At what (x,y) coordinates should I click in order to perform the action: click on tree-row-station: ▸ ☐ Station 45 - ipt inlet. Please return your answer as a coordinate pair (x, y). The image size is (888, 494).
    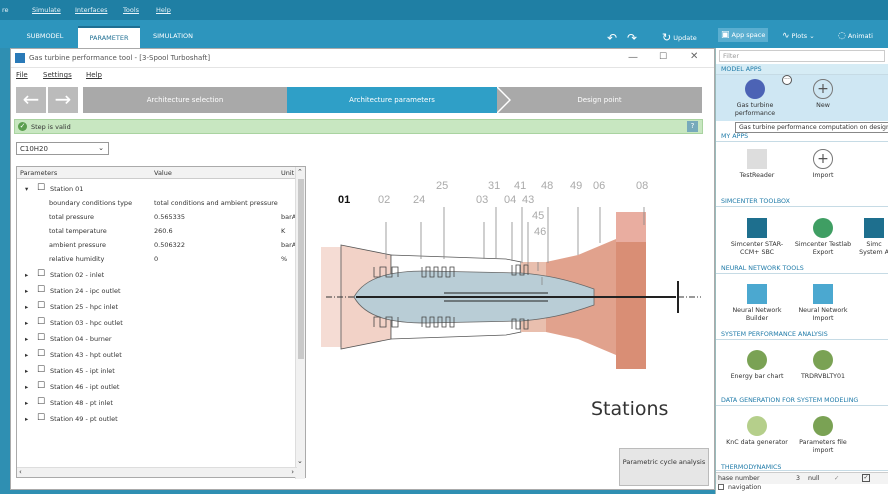
    Looking at the image, I should click on (156, 371).